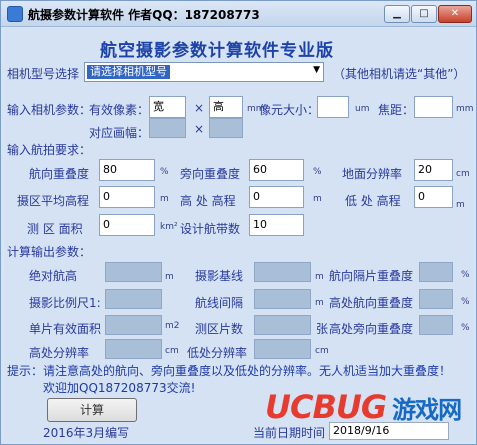 The height and width of the screenshot is (445, 477). Describe the element at coordinates (43, 74) in the screenshot. I see `camera-model-label: 相机型号选择` at that location.